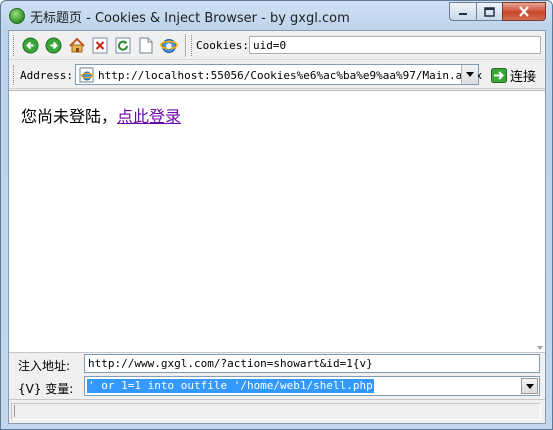 This screenshot has height=430, width=553. I want to click on new-page-icon, so click(145, 45).